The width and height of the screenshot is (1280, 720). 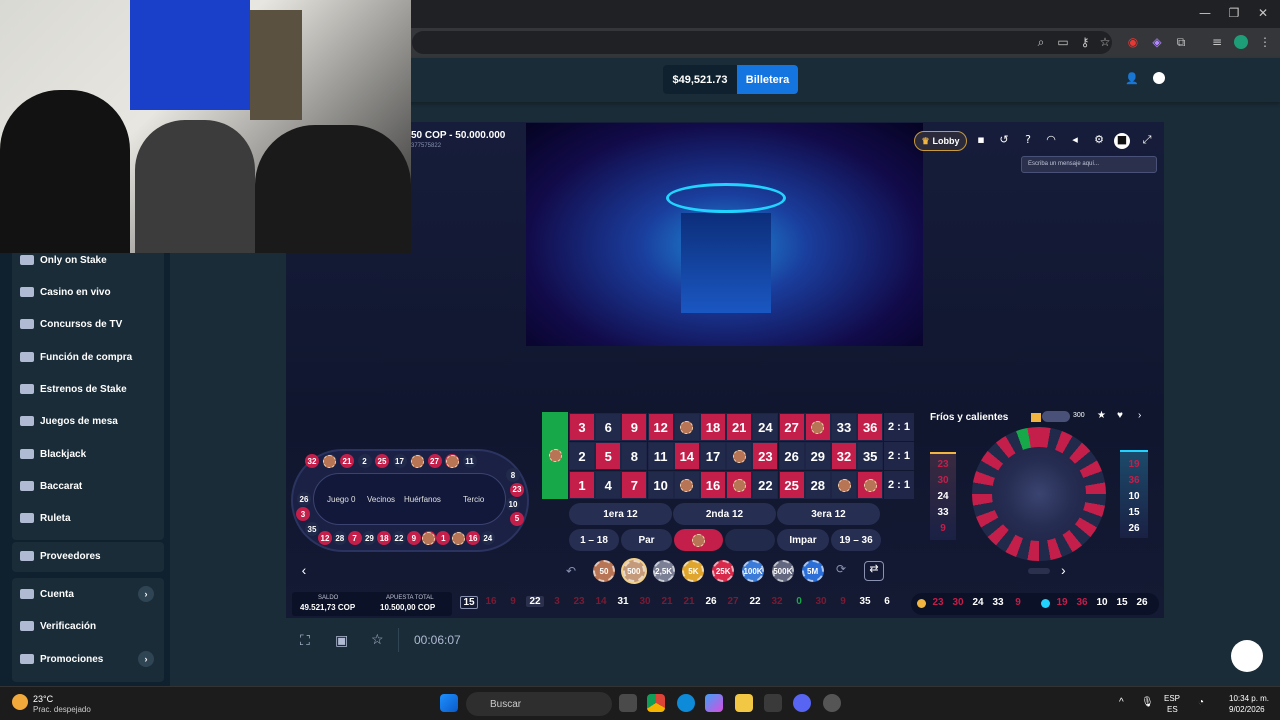 What do you see at coordinates (487, 538) in the screenshot?
I see `racetrack-number: 24` at bounding box center [487, 538].